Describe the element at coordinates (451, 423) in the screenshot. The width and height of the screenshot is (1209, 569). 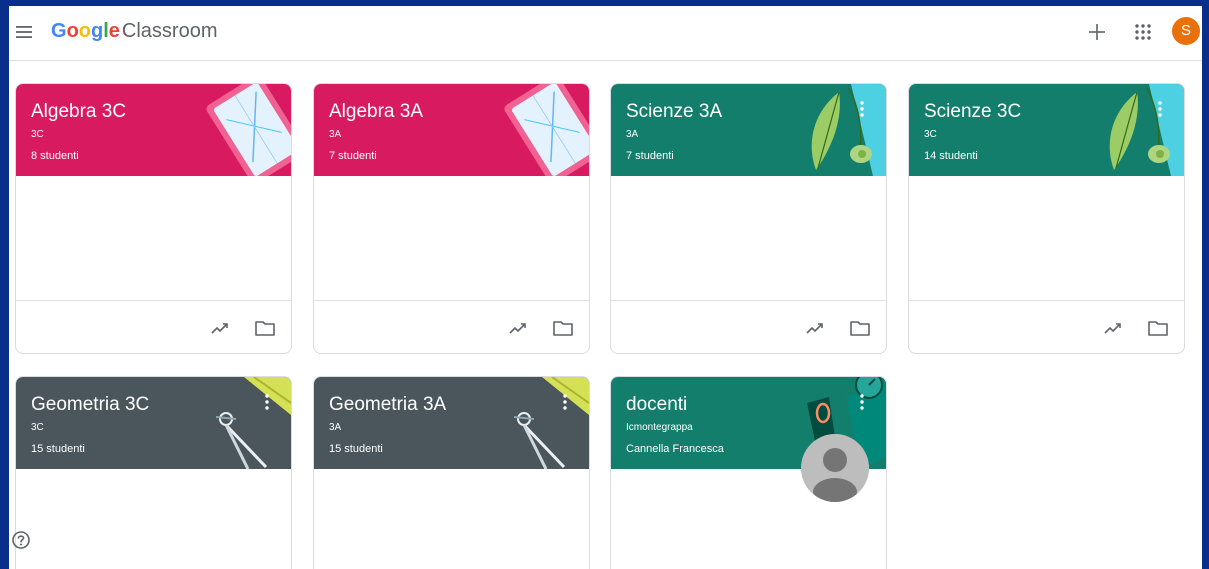
I see `class-card-banner: Geometria 3A 3A 15 studenti` at that location.